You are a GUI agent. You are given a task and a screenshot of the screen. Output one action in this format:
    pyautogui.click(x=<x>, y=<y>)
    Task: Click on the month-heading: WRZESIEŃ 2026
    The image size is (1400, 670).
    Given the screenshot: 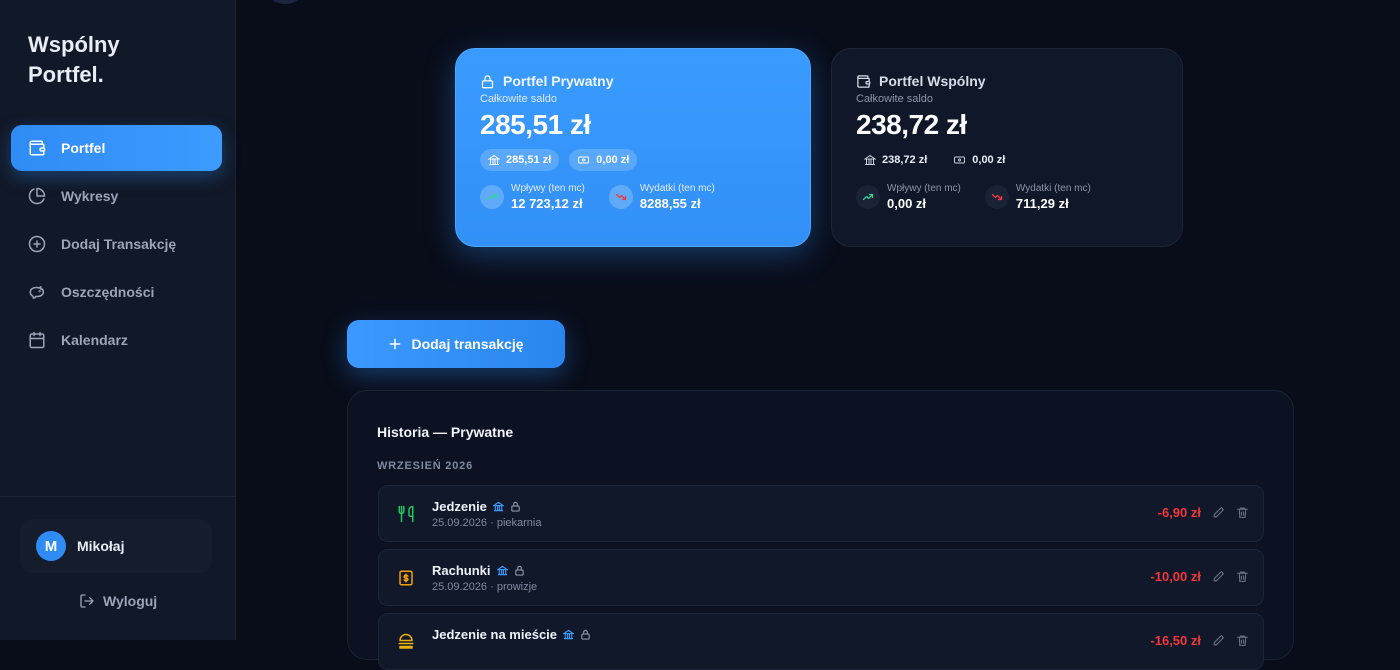 What is the action you would take?
    pyautogui.click(x=425, y=466)
    